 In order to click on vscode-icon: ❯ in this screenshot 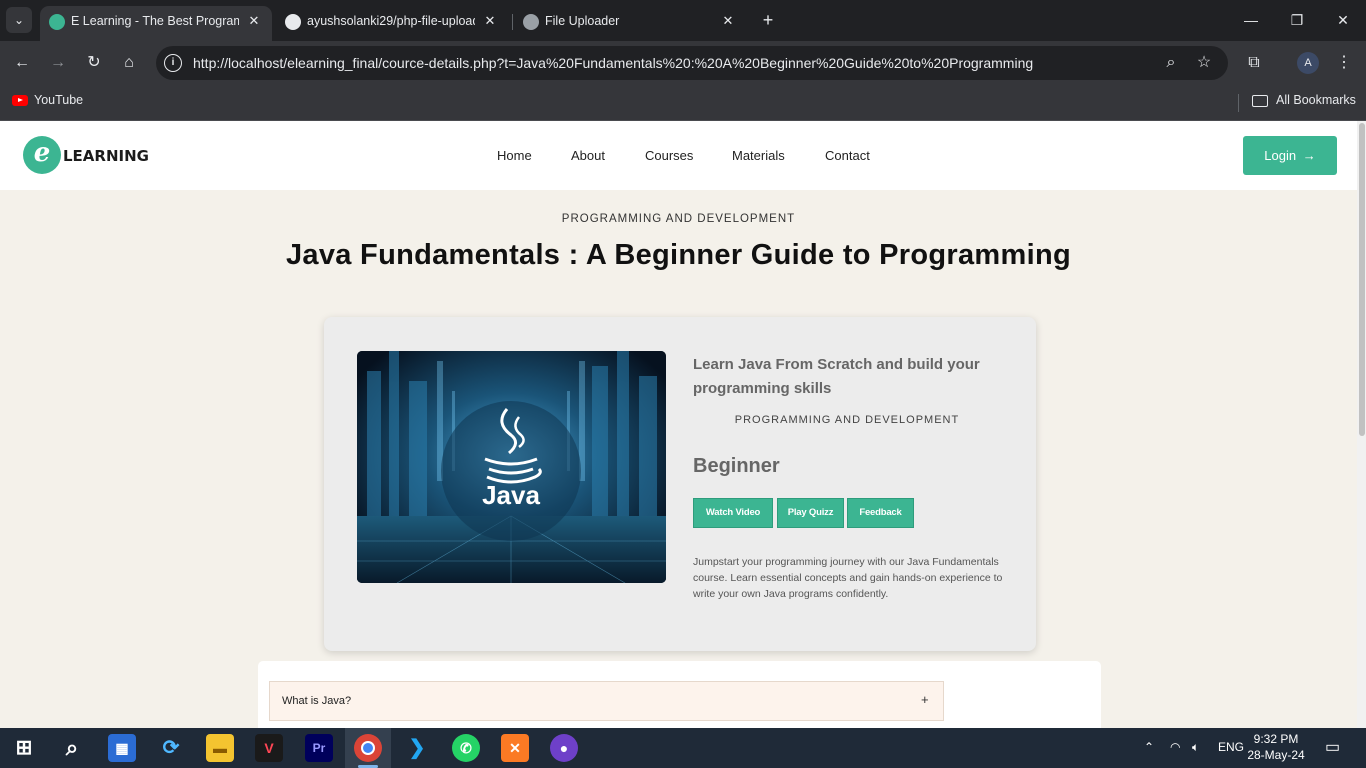, I will do `click(417, 748)`.